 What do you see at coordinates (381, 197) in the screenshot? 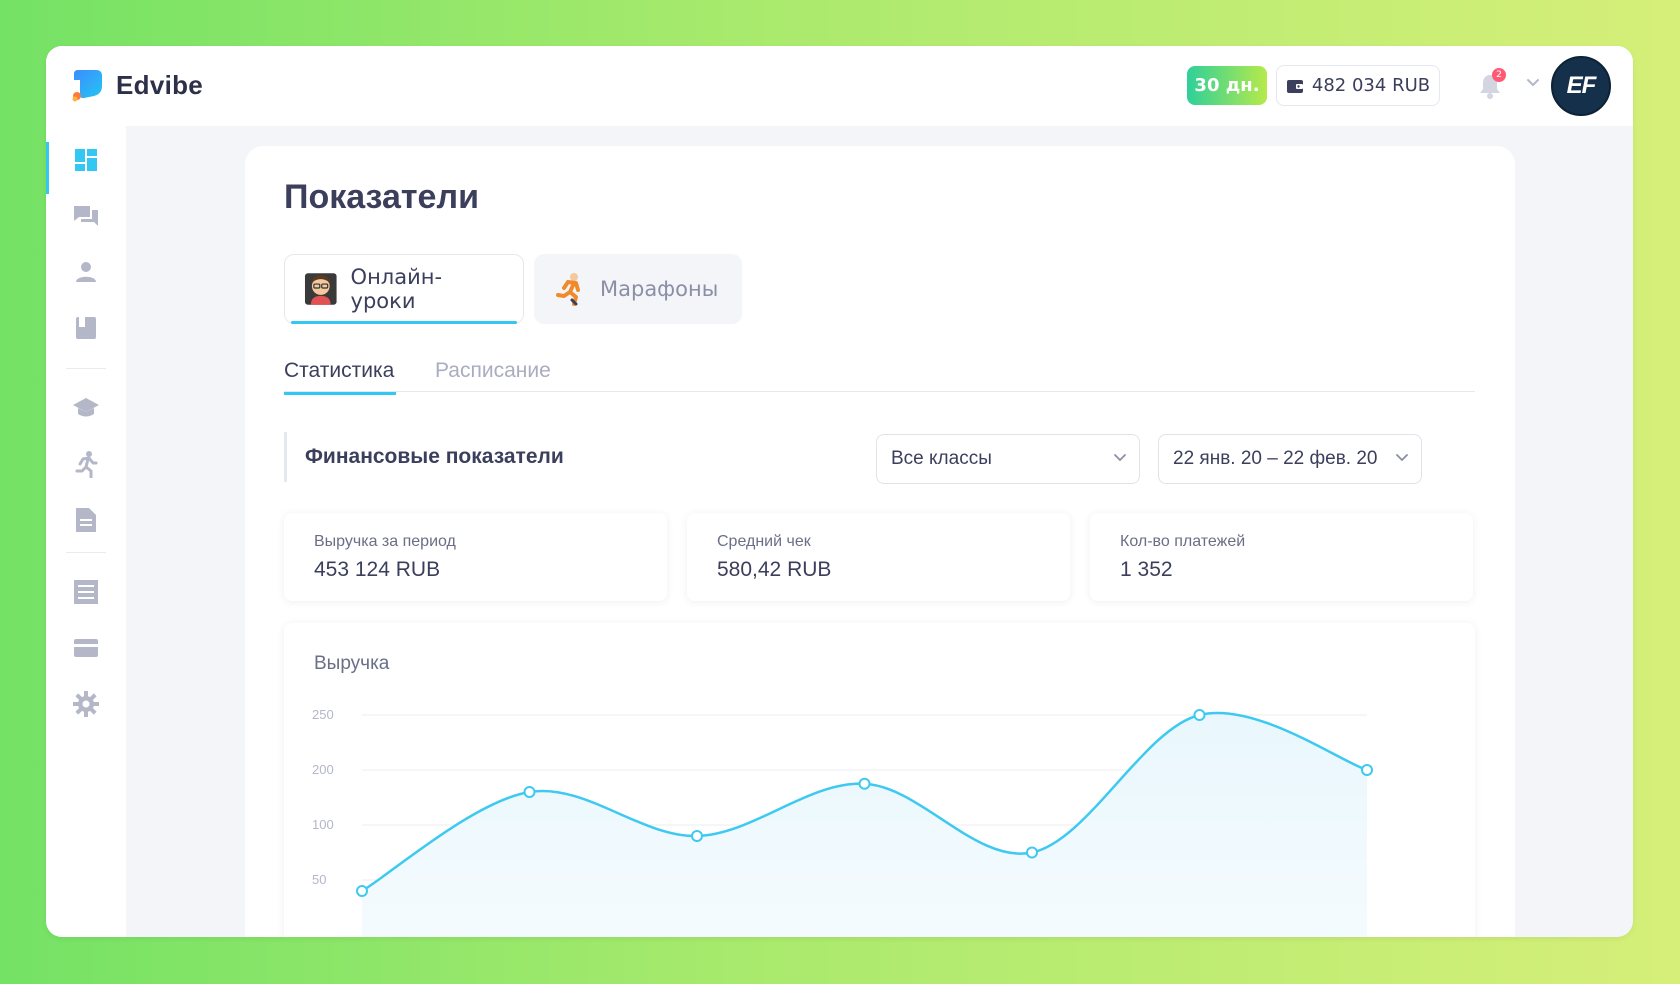
I see `page-title: Показатели` at bounding box center [381, 197].